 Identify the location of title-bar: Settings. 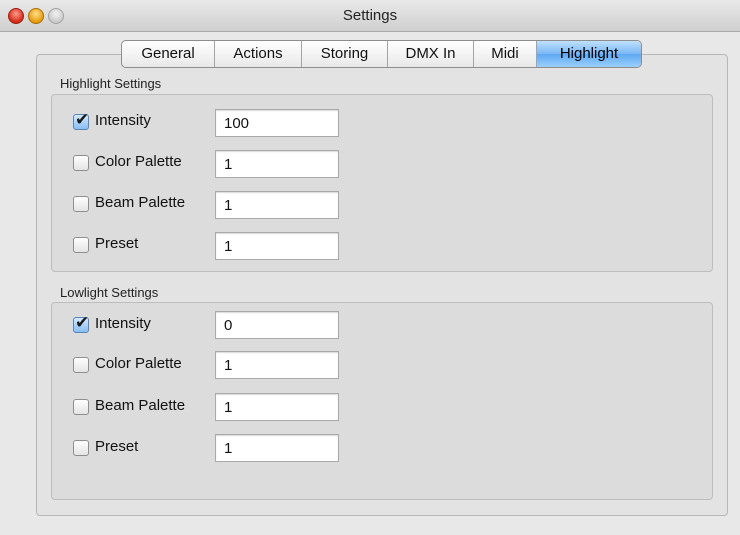
(370, 16).